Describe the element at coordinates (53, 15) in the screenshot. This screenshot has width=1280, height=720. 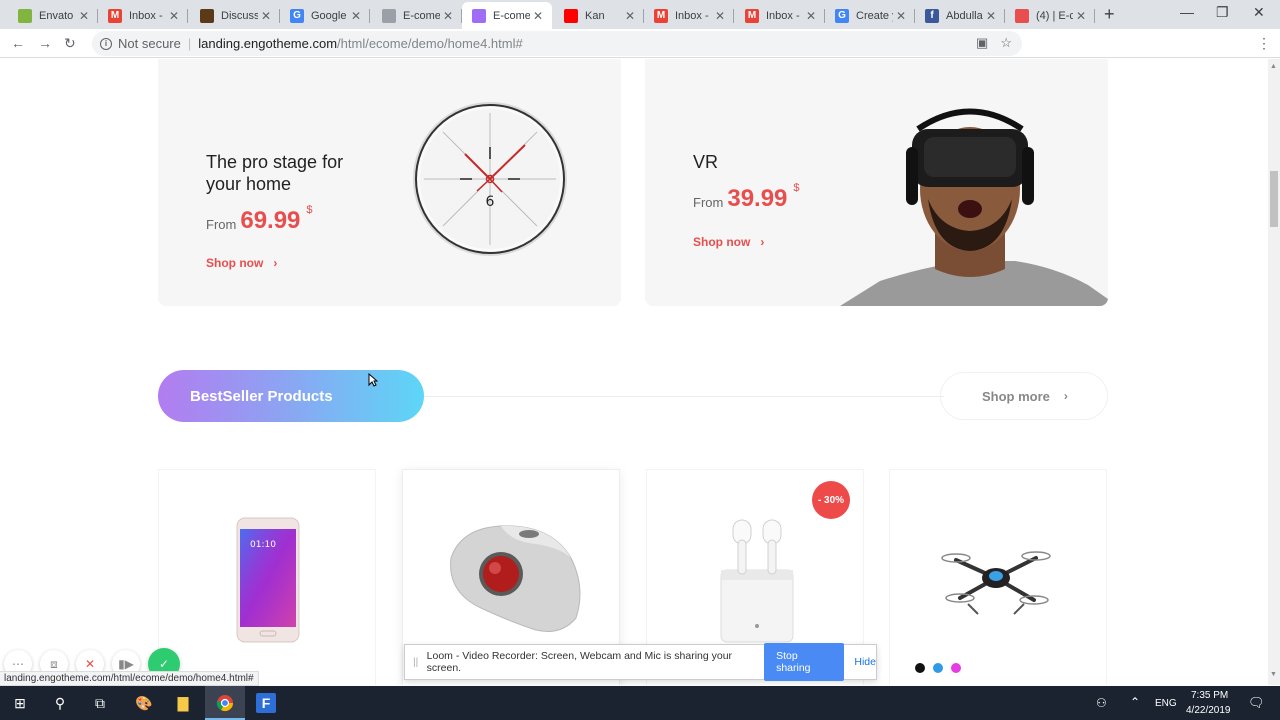
I see `browser-tab: Envato ✕` at that location.